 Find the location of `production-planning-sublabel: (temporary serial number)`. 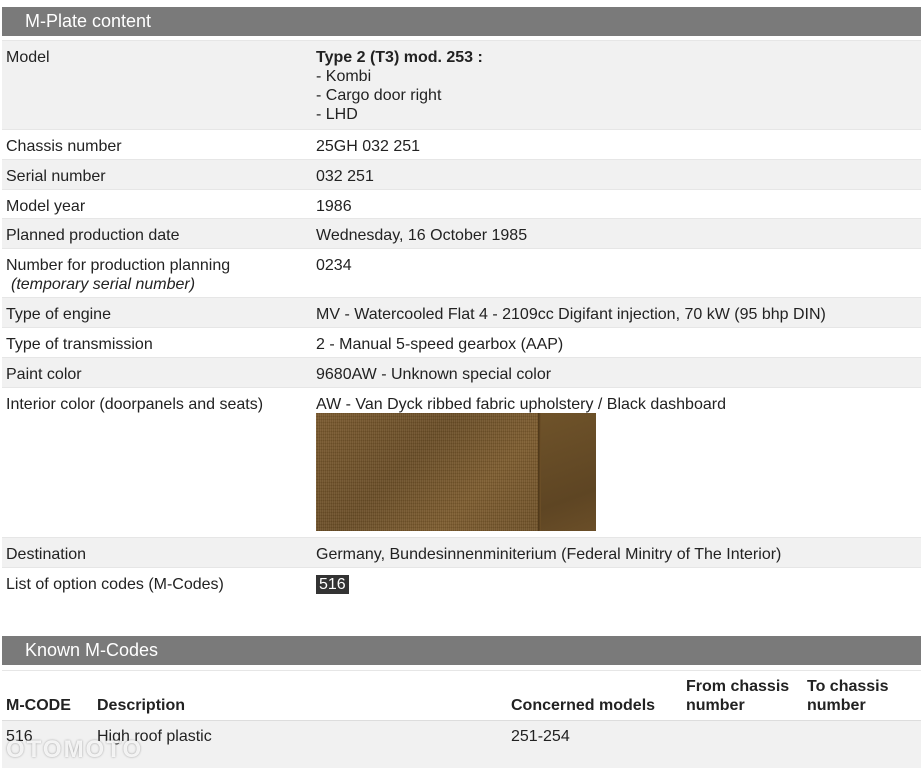

production-planning-sublabel: (temporary serial number) is located at coordinates (103, 284).